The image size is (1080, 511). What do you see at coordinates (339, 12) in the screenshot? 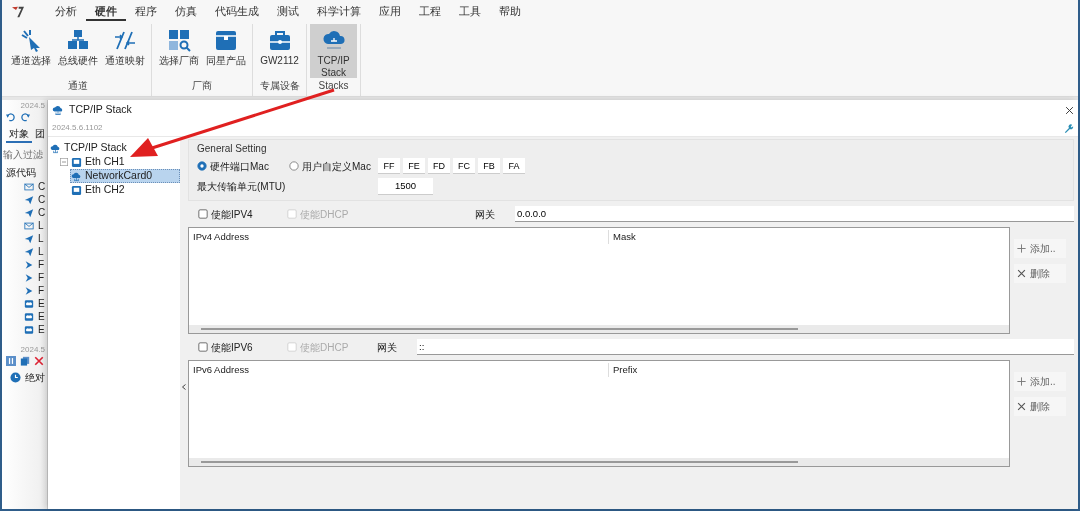
I see `menu-tab: 科学计算` at bounding box center [339, 12].